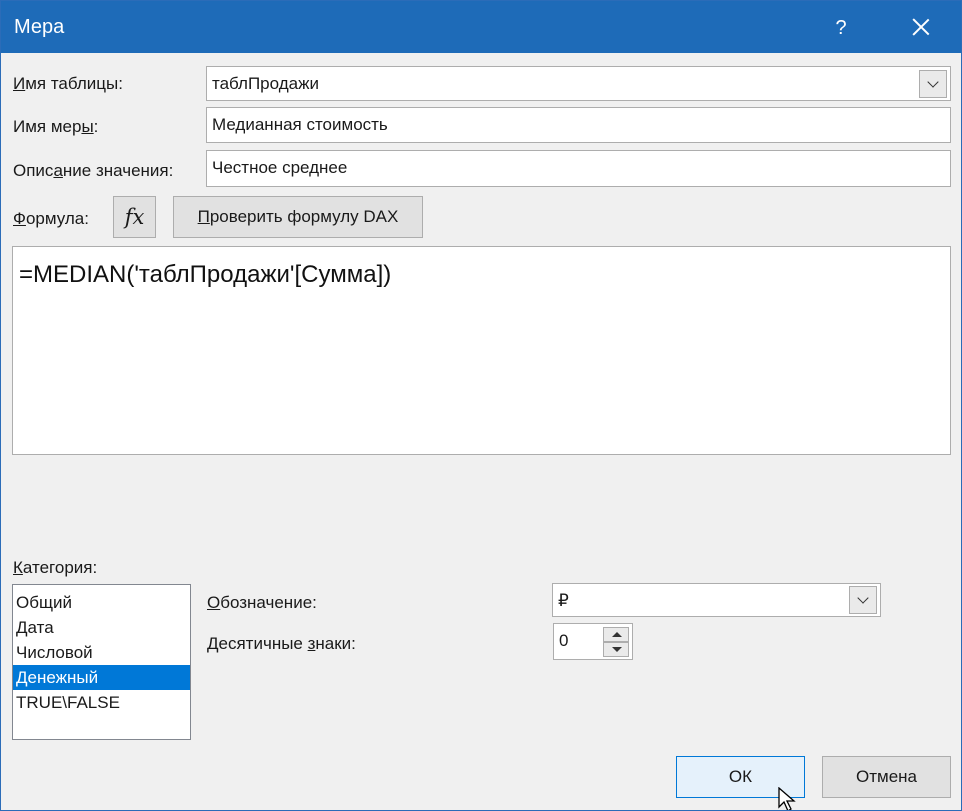 The width and height of the screenshot is (962, 811). Describe the element at coordinates (55, 567) in the screenshot. I see `category-label: Категория:` at that location.